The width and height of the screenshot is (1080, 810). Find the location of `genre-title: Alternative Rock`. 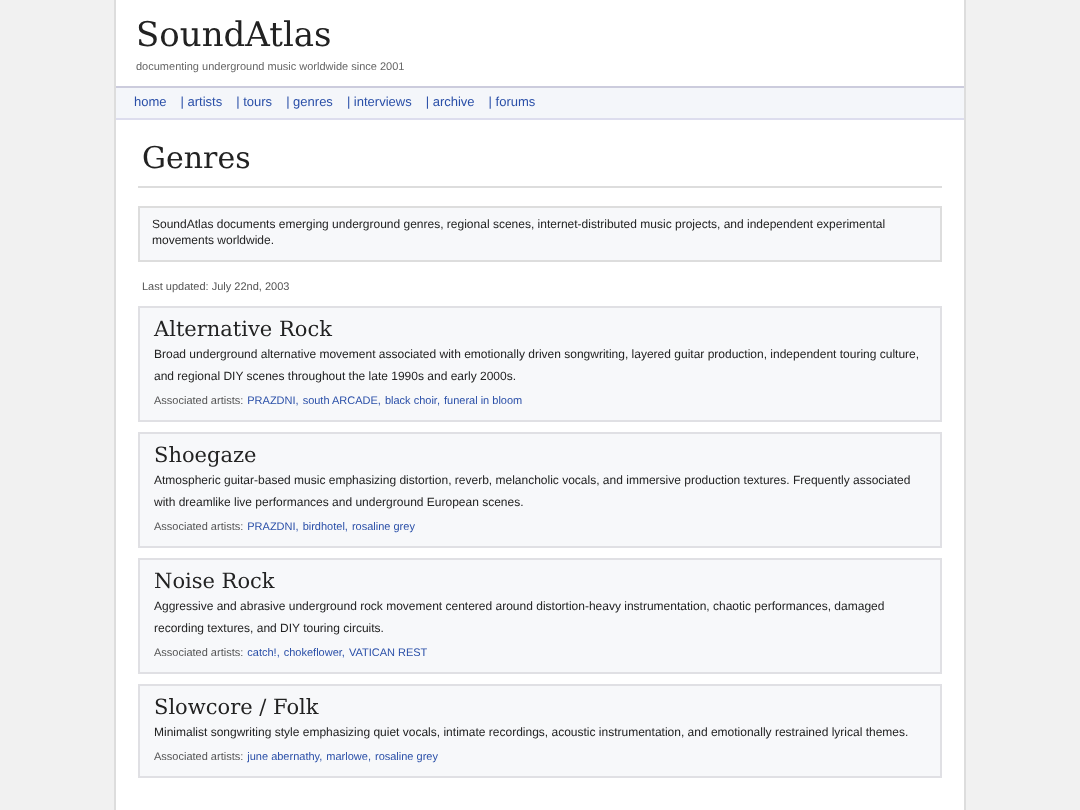

genre-title: Alternative Rock is located at coordinates (244, 330).